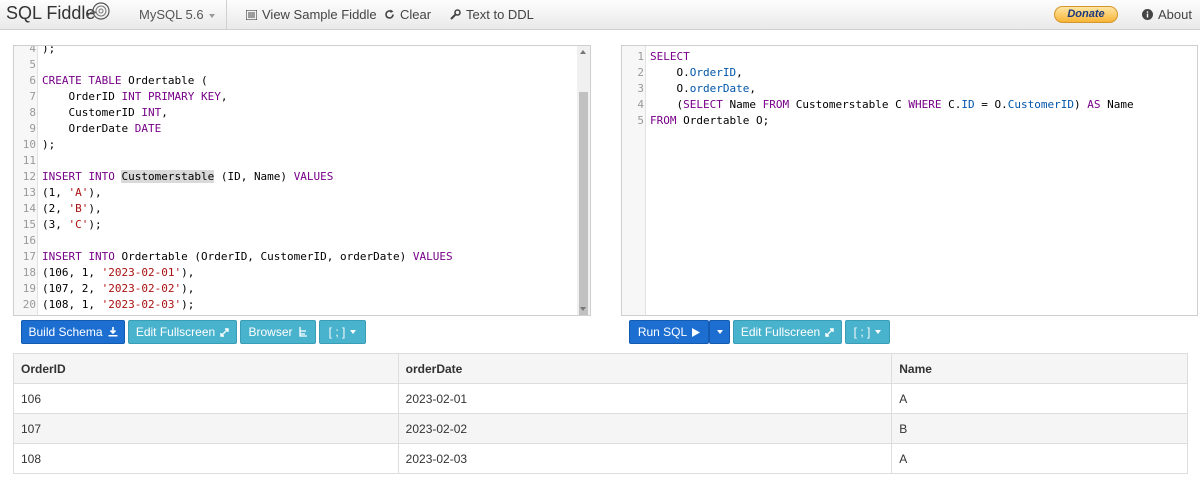 This screenshot has width=1200, height=486. I want to click on sql-text: (106, 1,, so click(72, 272).